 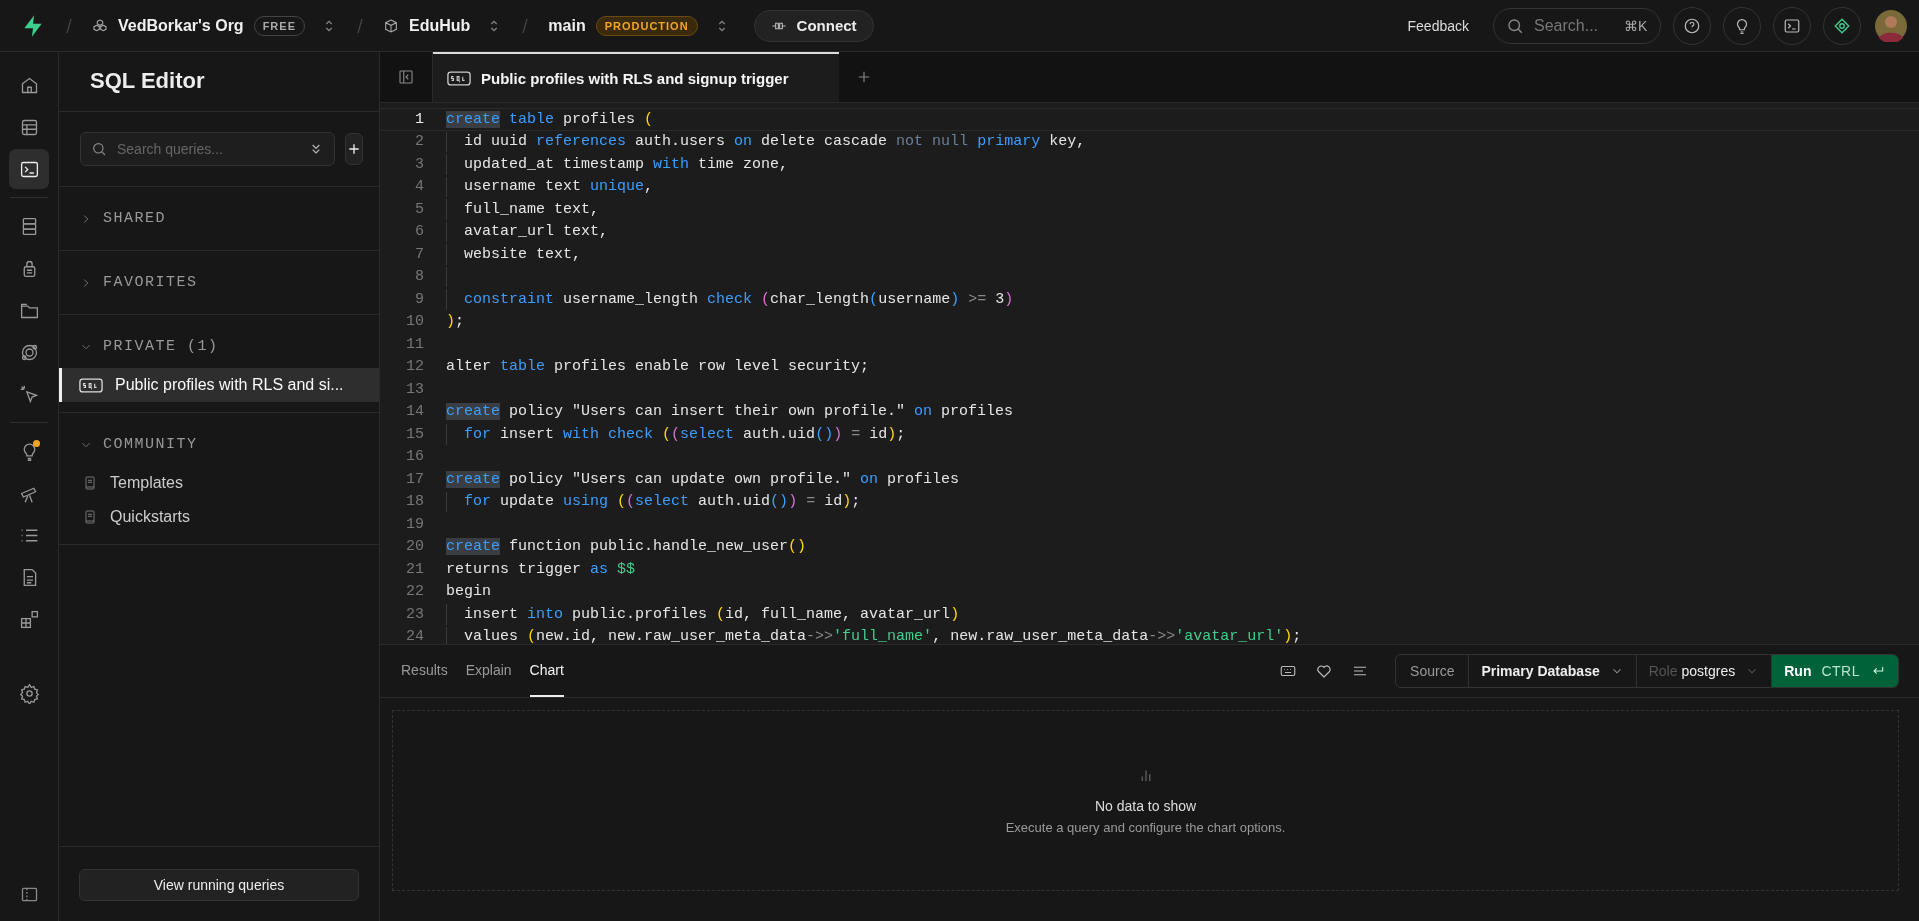 I want to click on line-number: 20, so click(x=414, y=547).